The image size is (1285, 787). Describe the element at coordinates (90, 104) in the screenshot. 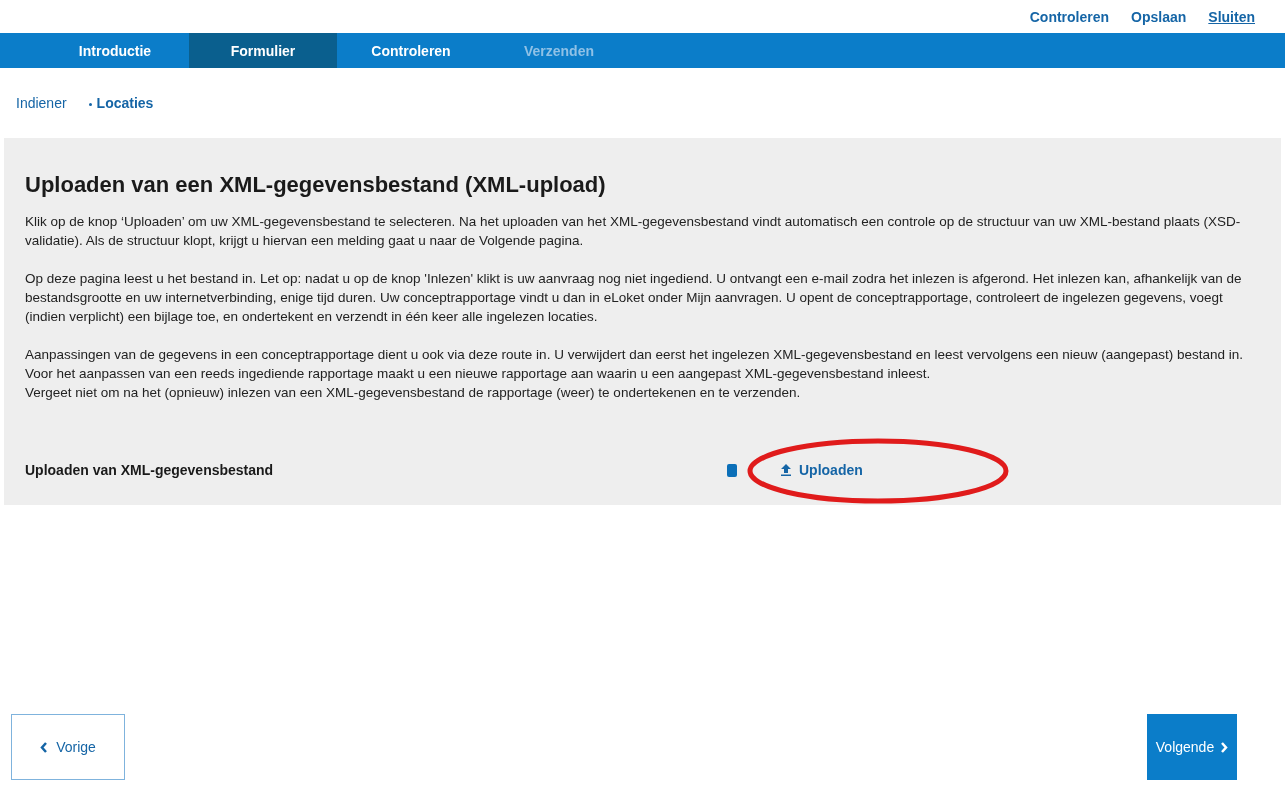

I see `bullet-icon` at that location.